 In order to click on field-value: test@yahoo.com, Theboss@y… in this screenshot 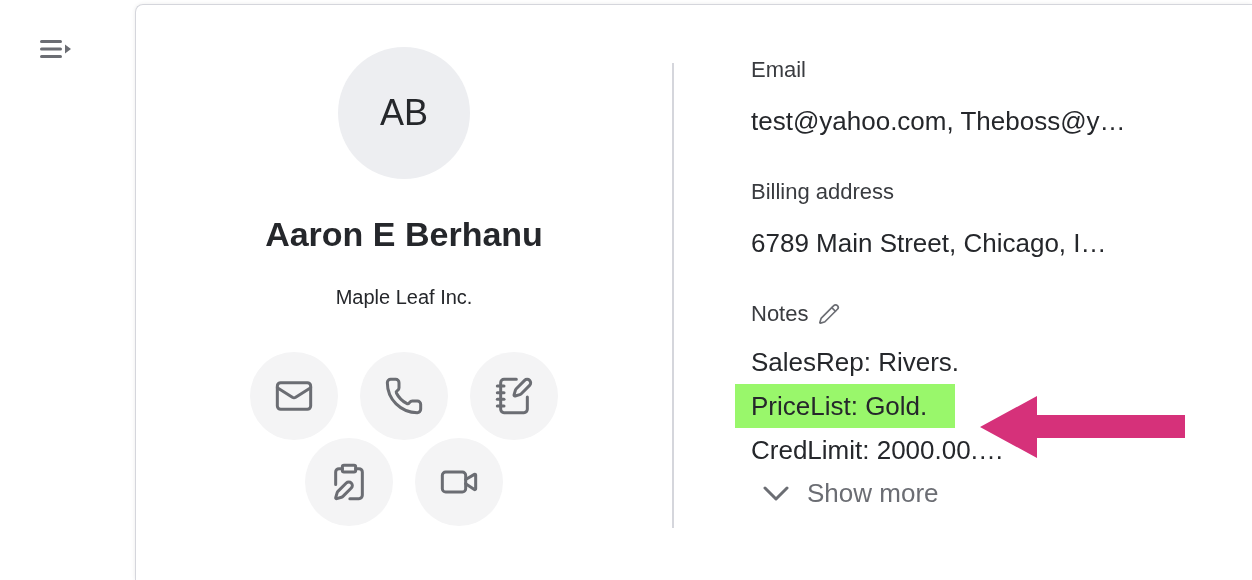, I will do `click(938, 121)`.